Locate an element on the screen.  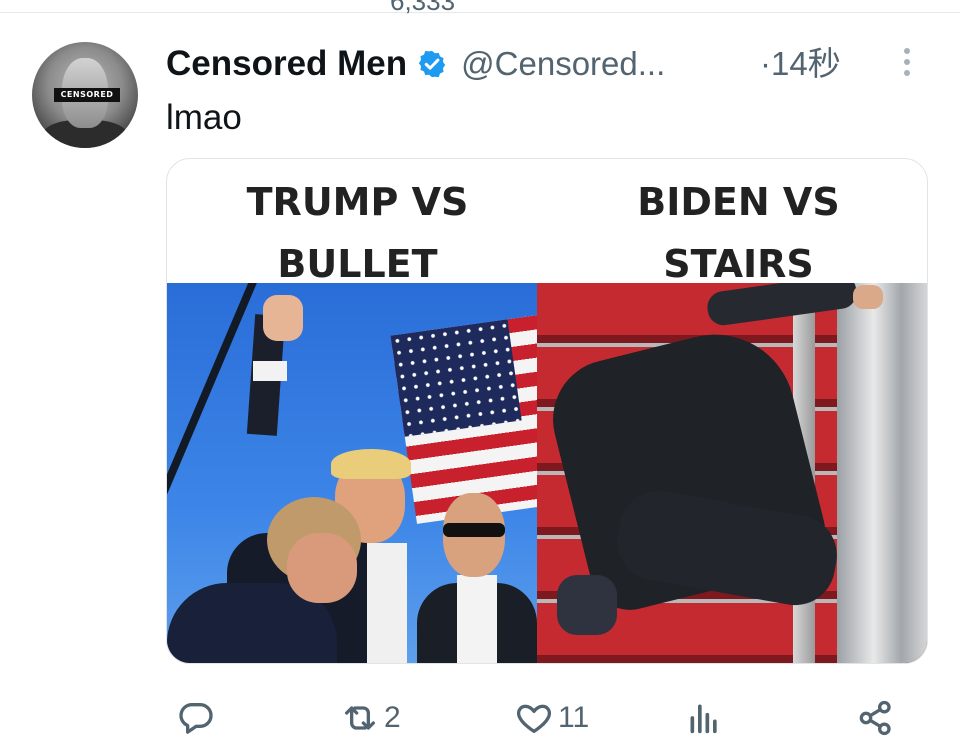
share-button is located at coordinates (878, 718).